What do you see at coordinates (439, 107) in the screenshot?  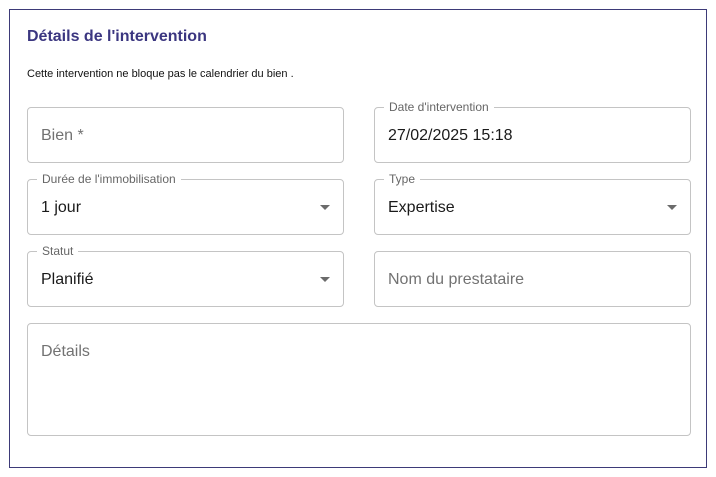 I see `date-intervention-label: Date d'intervention` at bounding box center [439, 107].